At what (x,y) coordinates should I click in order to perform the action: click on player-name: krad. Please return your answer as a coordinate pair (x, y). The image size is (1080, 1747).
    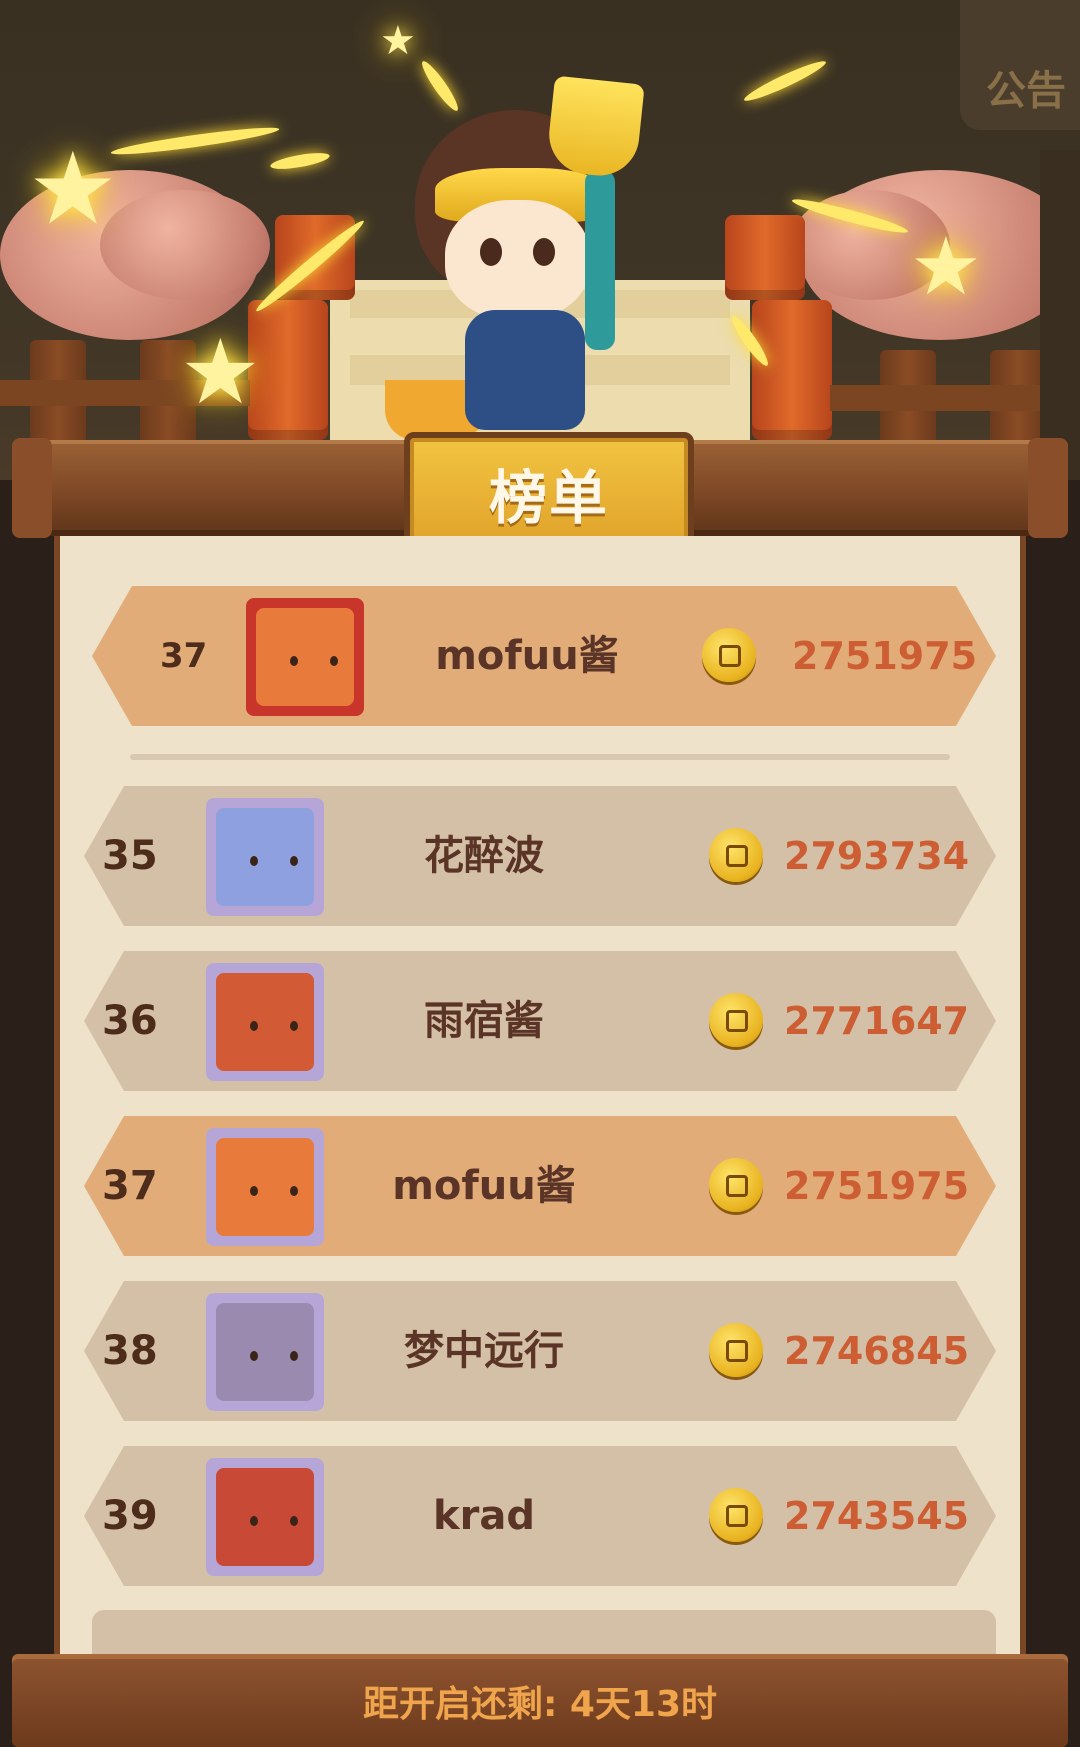
    Looking at the image, I should click on (484, 1516).